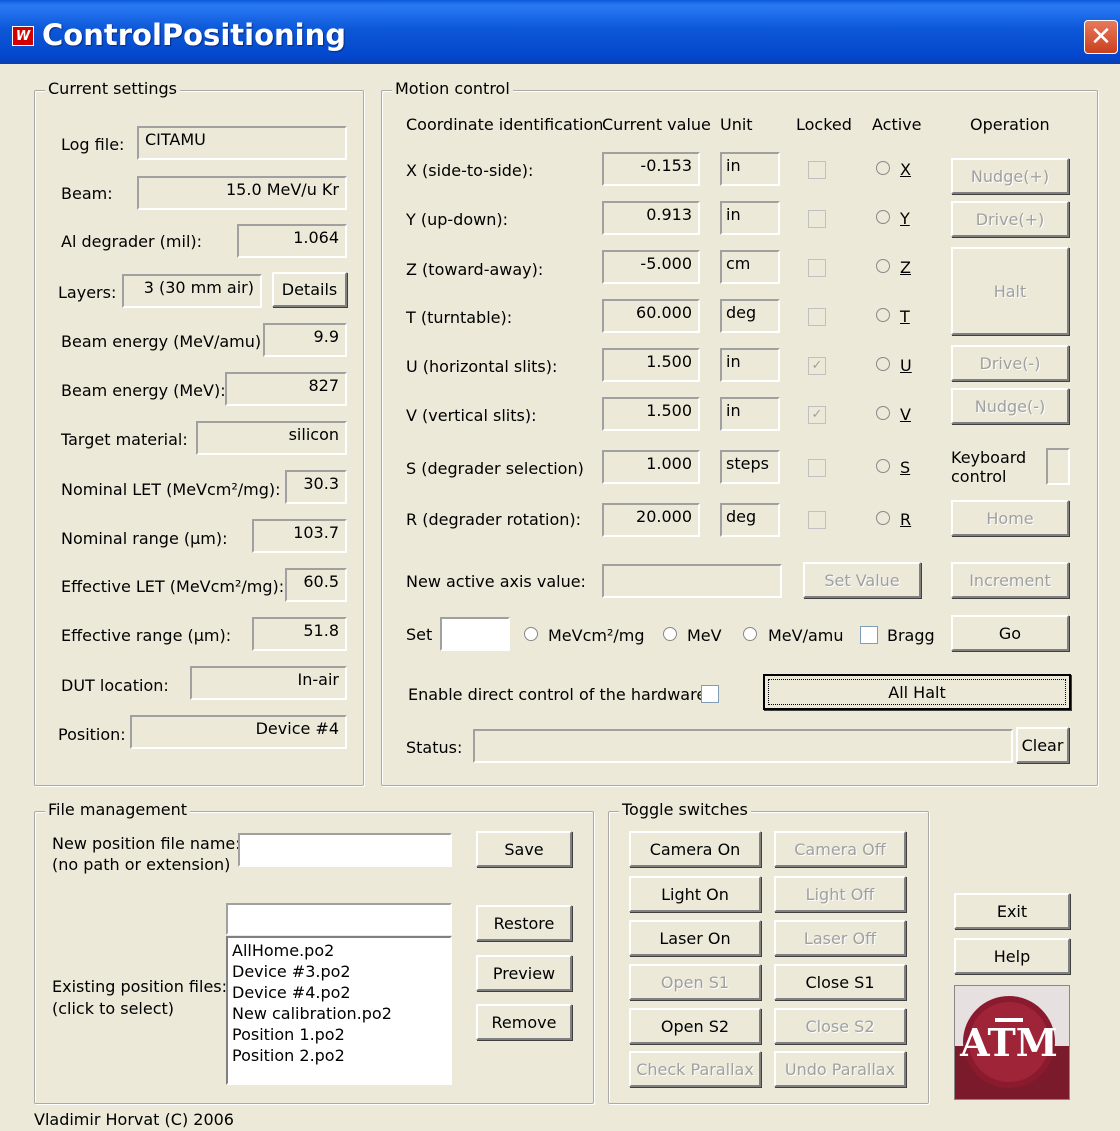 The height and width of the screenshot is (1131, 1120). What do you see at coordinates (339, 1034) in the screenshot?
I see `list-item: Position 1.po2` at bounding box center [339, 1034].